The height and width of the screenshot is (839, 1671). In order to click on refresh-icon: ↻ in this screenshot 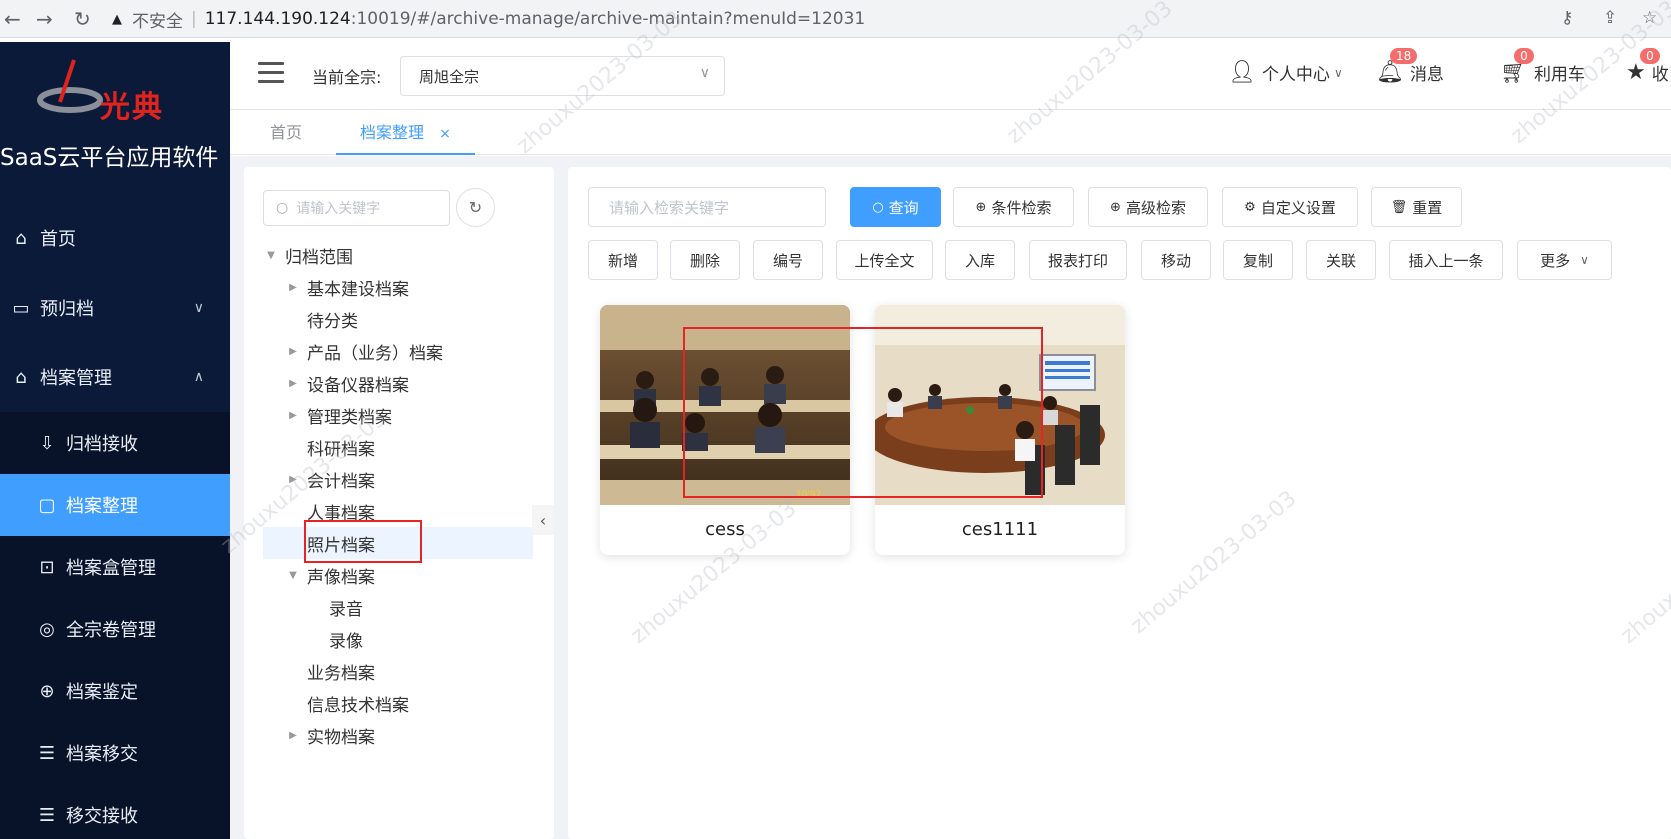, I will do `click(475, 207)`.